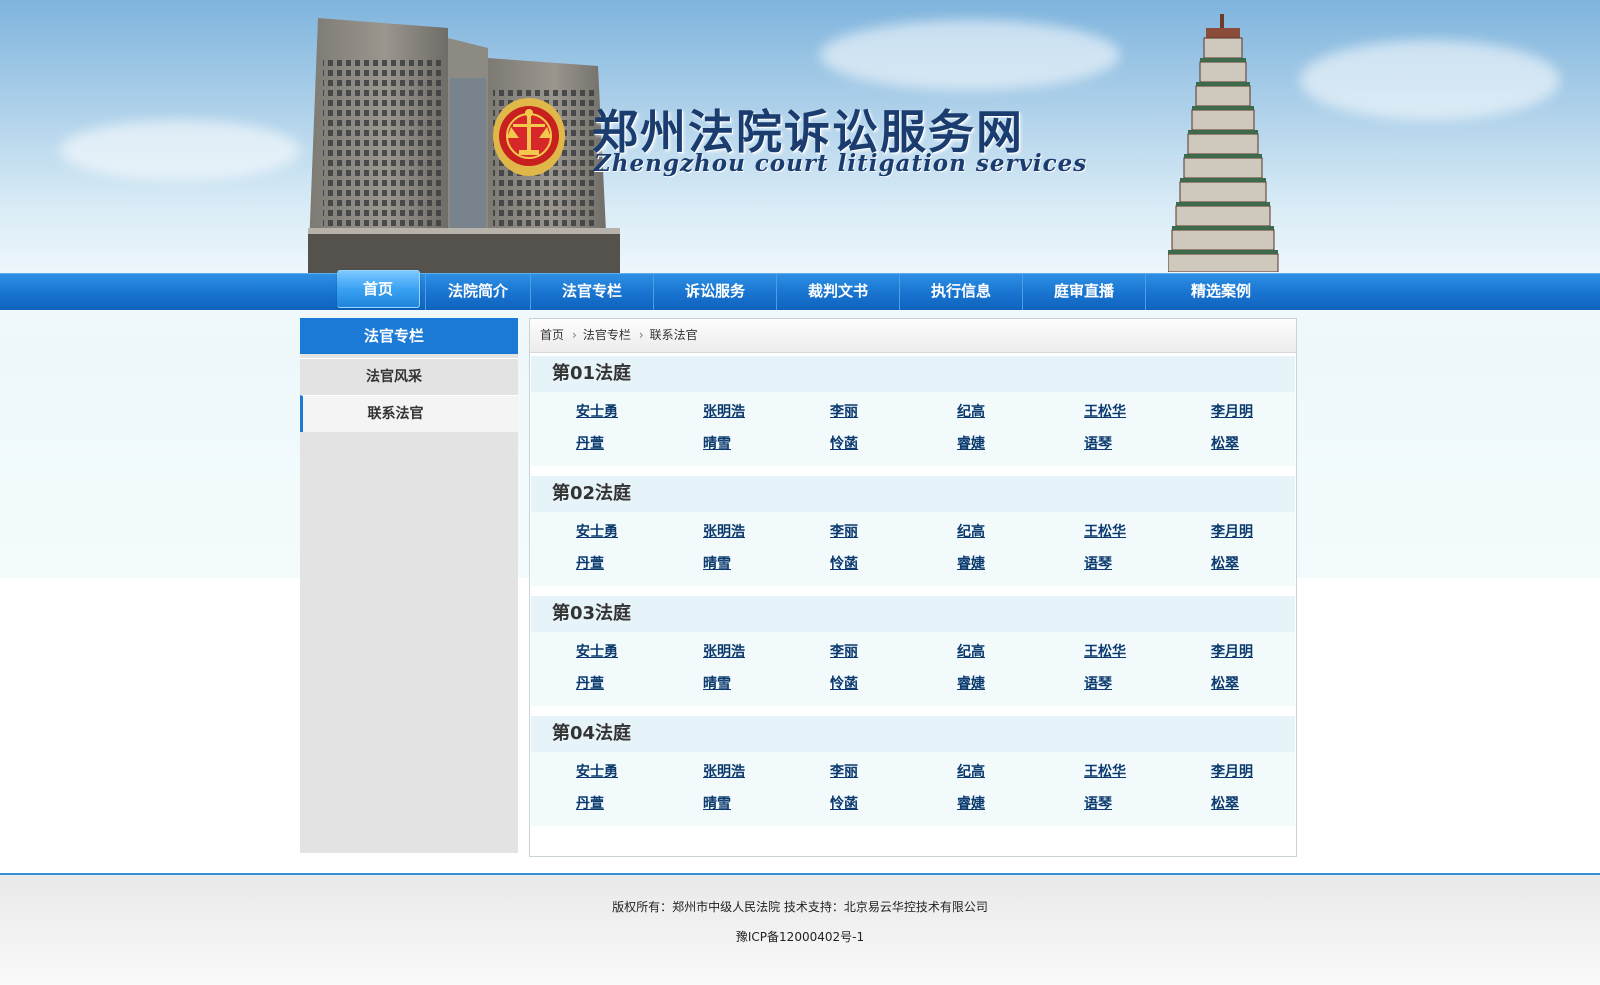 Image resolution: width=1600 pixels, height=985 pixels. I want to click on court-section: 第03法庭 安士勇 张明浩 李丽 纪高 王松华 李月明 丹萱 晴雪 怜菡 睿婕 语琴 松翠, so click(913, 651).